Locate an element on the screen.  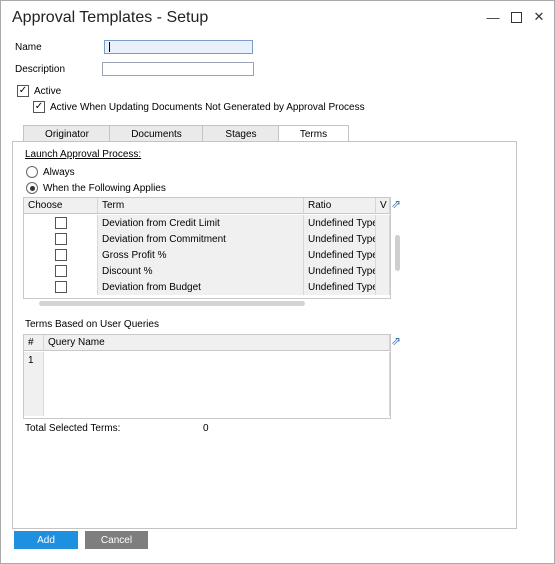
table-row: Deviation from Commitment Undefined Type is located at coordinates (207, 239).